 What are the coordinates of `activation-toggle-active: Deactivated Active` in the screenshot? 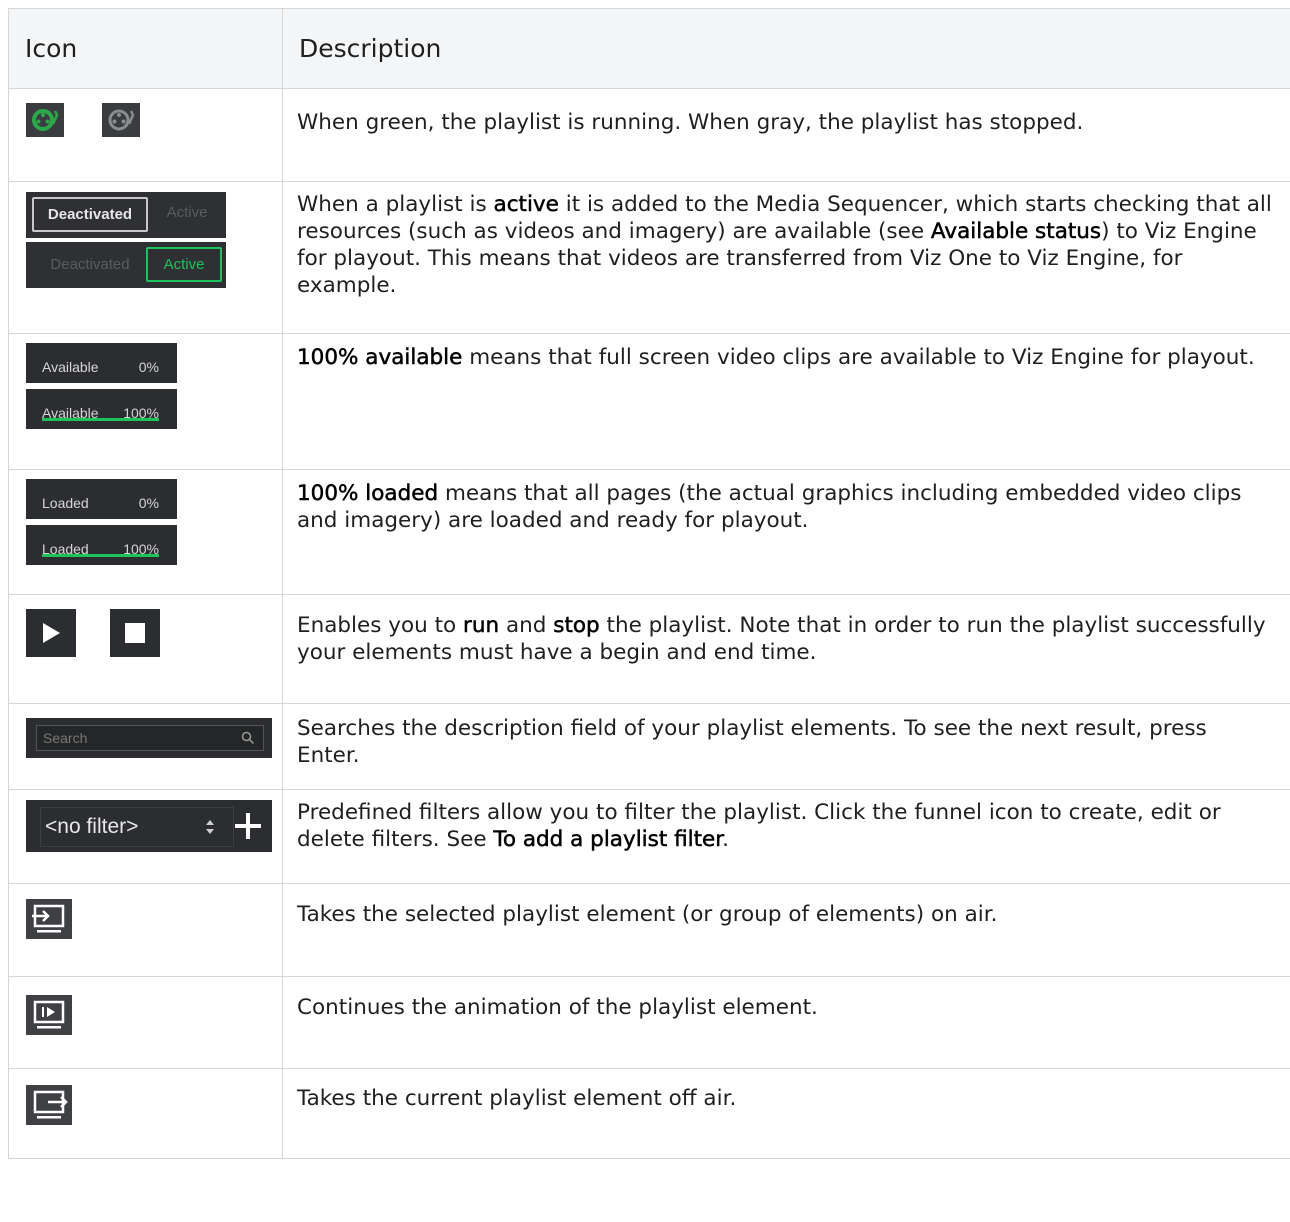 It's located at (126, 265).